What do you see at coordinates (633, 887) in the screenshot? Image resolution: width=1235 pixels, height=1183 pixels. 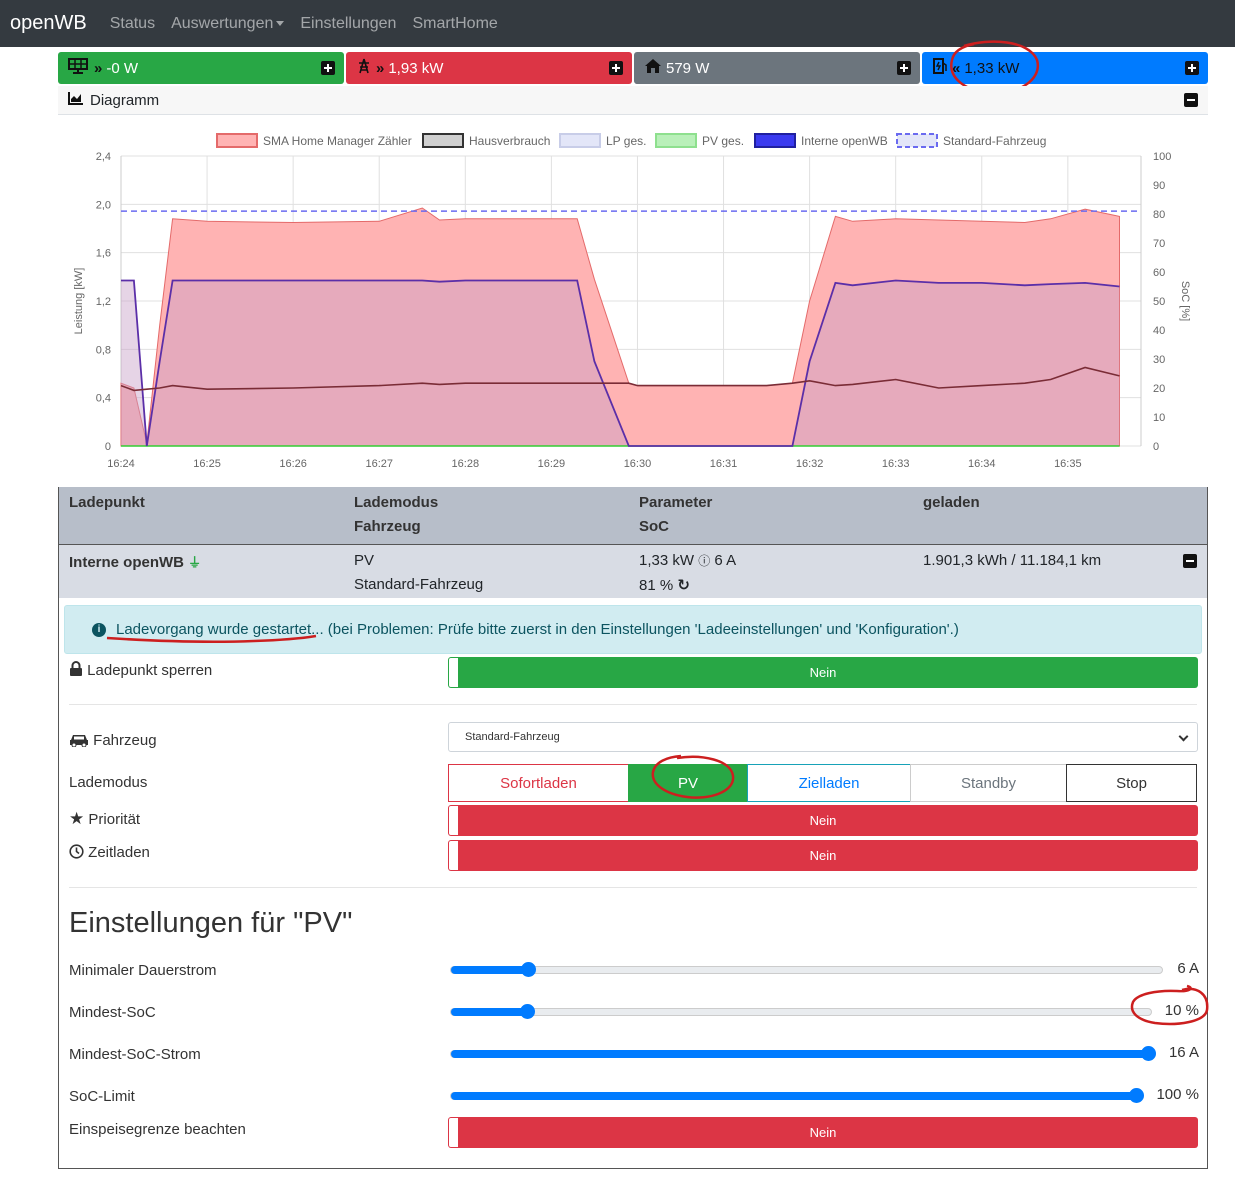 I see `divider` at bounding box center [633, 887].